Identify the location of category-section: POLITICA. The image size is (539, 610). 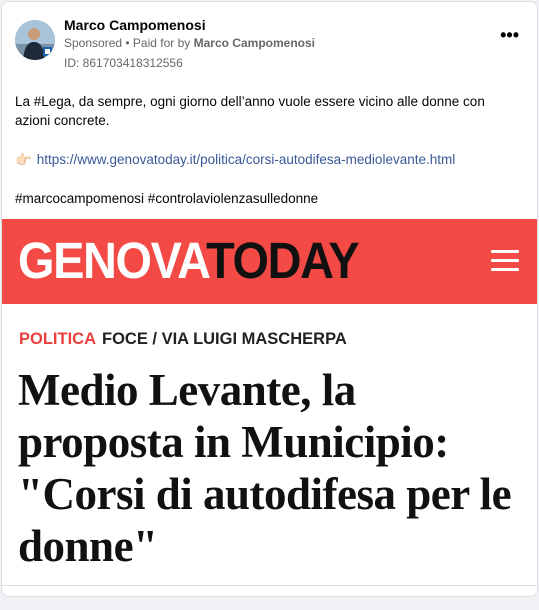
(57, 339).